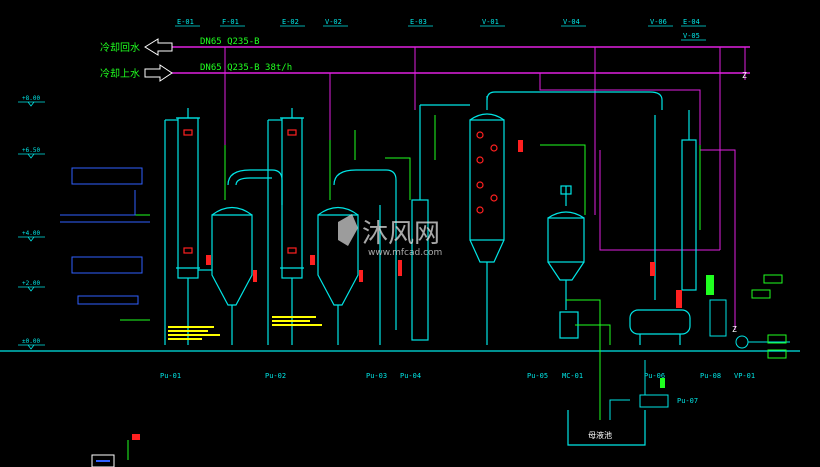 Image resolution: width=820 pixels, height=467 pixels. I want to click on level-mark: +2.00, so click(31, 283).